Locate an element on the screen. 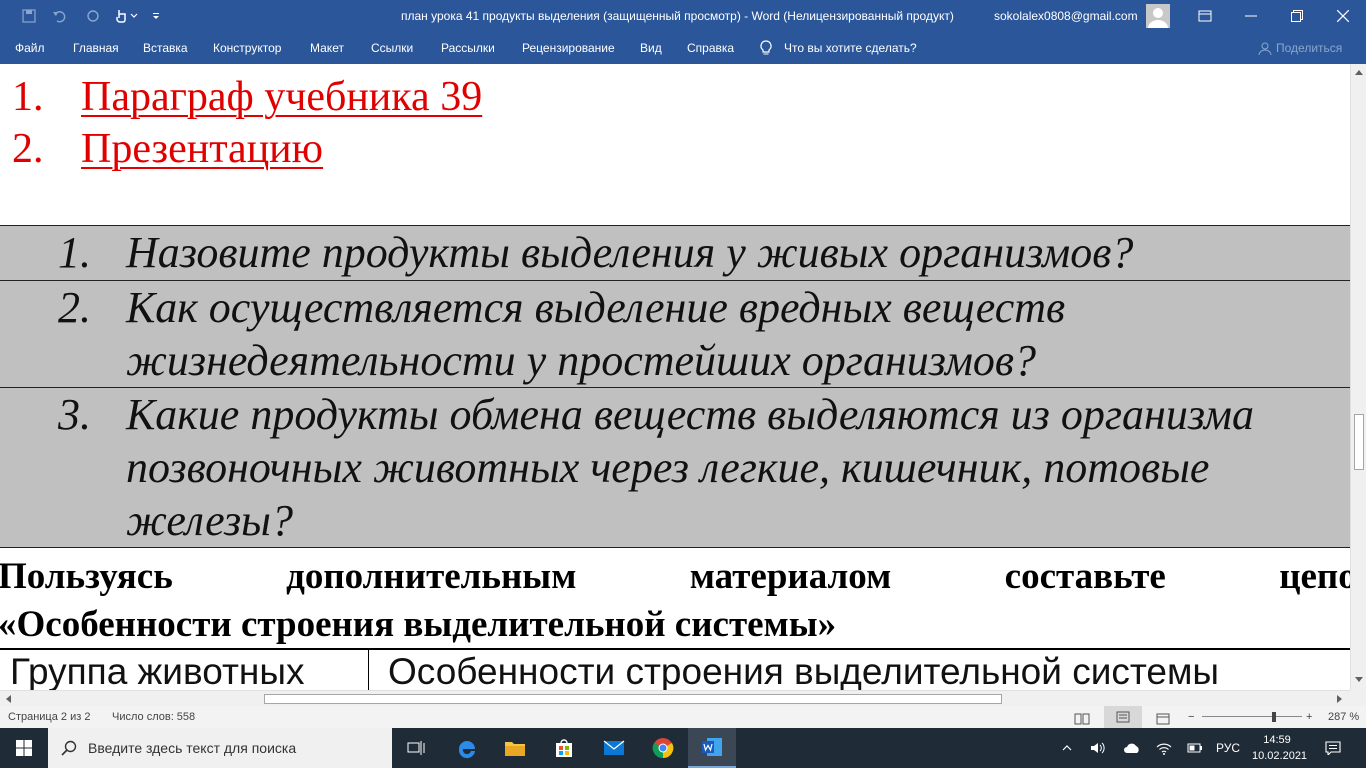 This screenshot has height=768, width=1366. taskbar-search-input: Введите здесь текст для поиска is located at coordinates (220, 748).